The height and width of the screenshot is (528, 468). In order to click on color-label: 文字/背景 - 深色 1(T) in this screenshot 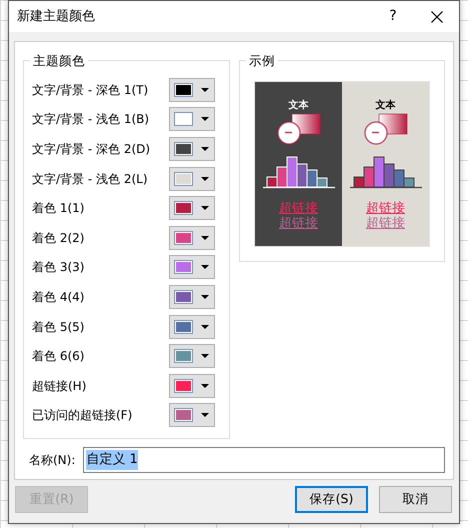, I will do `click(90, 90)`.